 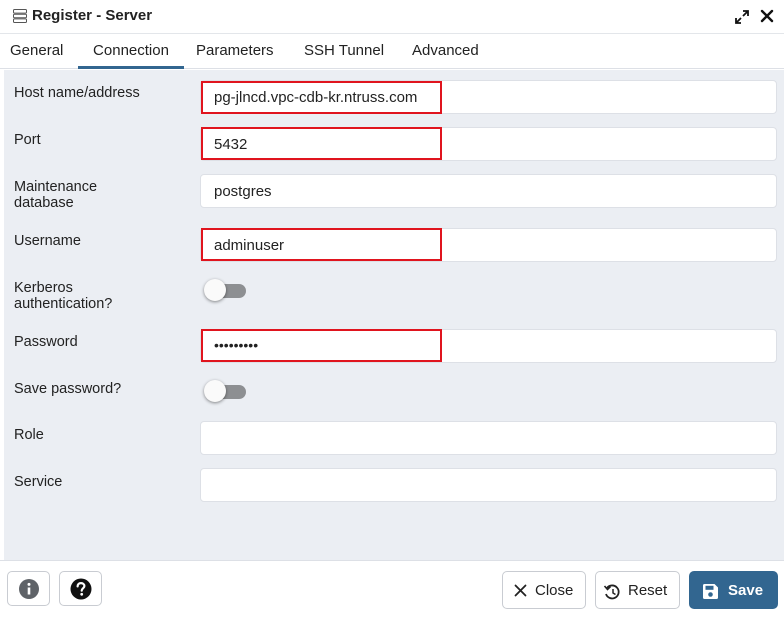 I want to click on reset-button-label: Reset, so click(x=648, y=590).